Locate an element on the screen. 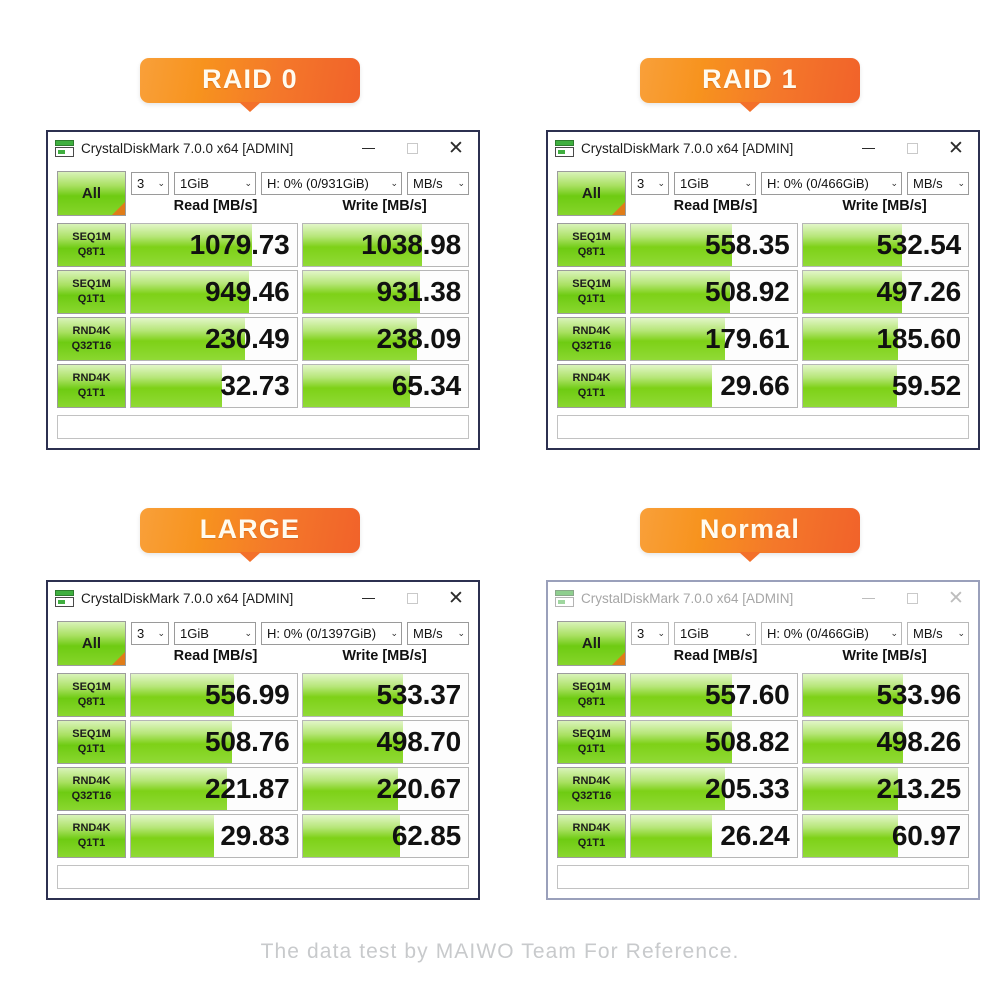 The image size is (1000, 1000). read-result-cell: 29.83 is located at coordinates (214, 836).